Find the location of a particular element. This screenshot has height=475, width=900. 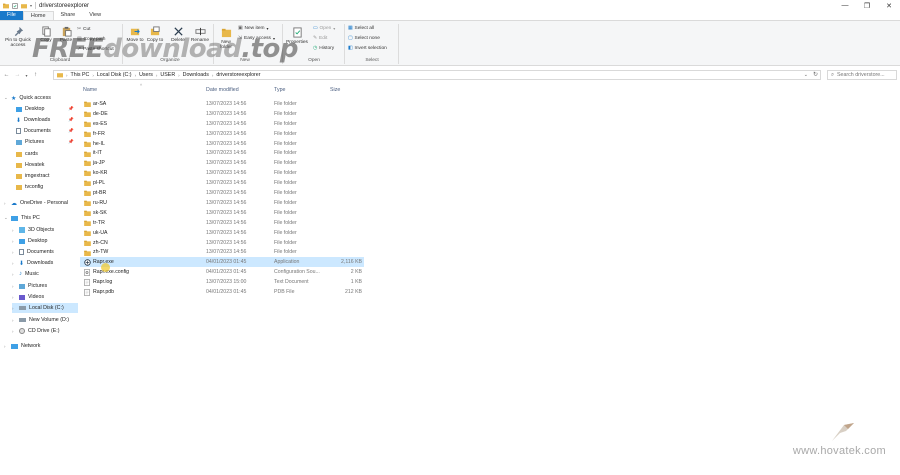

table-row: pt-BR 13/07/2023 14:56 File folder is located at coordinates (222, 193).